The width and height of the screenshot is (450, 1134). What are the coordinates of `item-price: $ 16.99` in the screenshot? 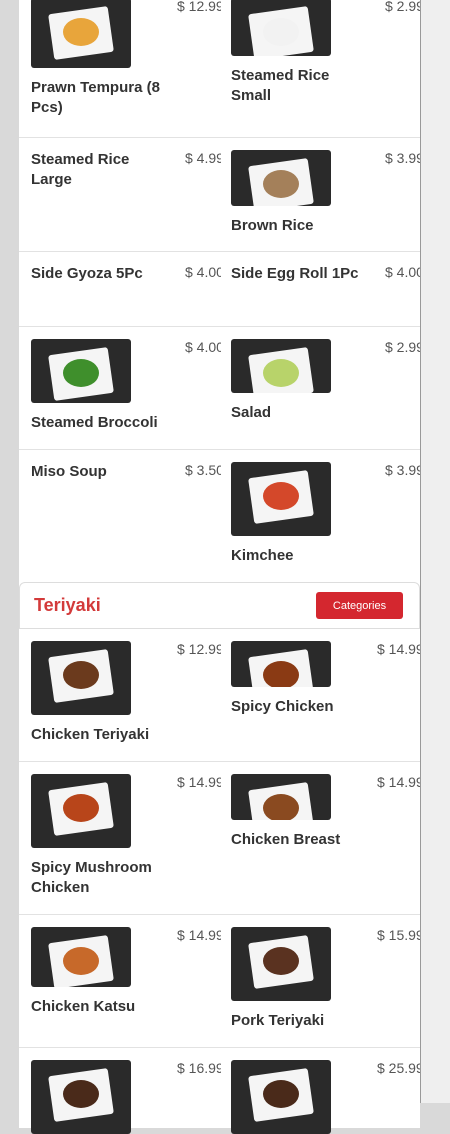 It's located at (199, 1068).